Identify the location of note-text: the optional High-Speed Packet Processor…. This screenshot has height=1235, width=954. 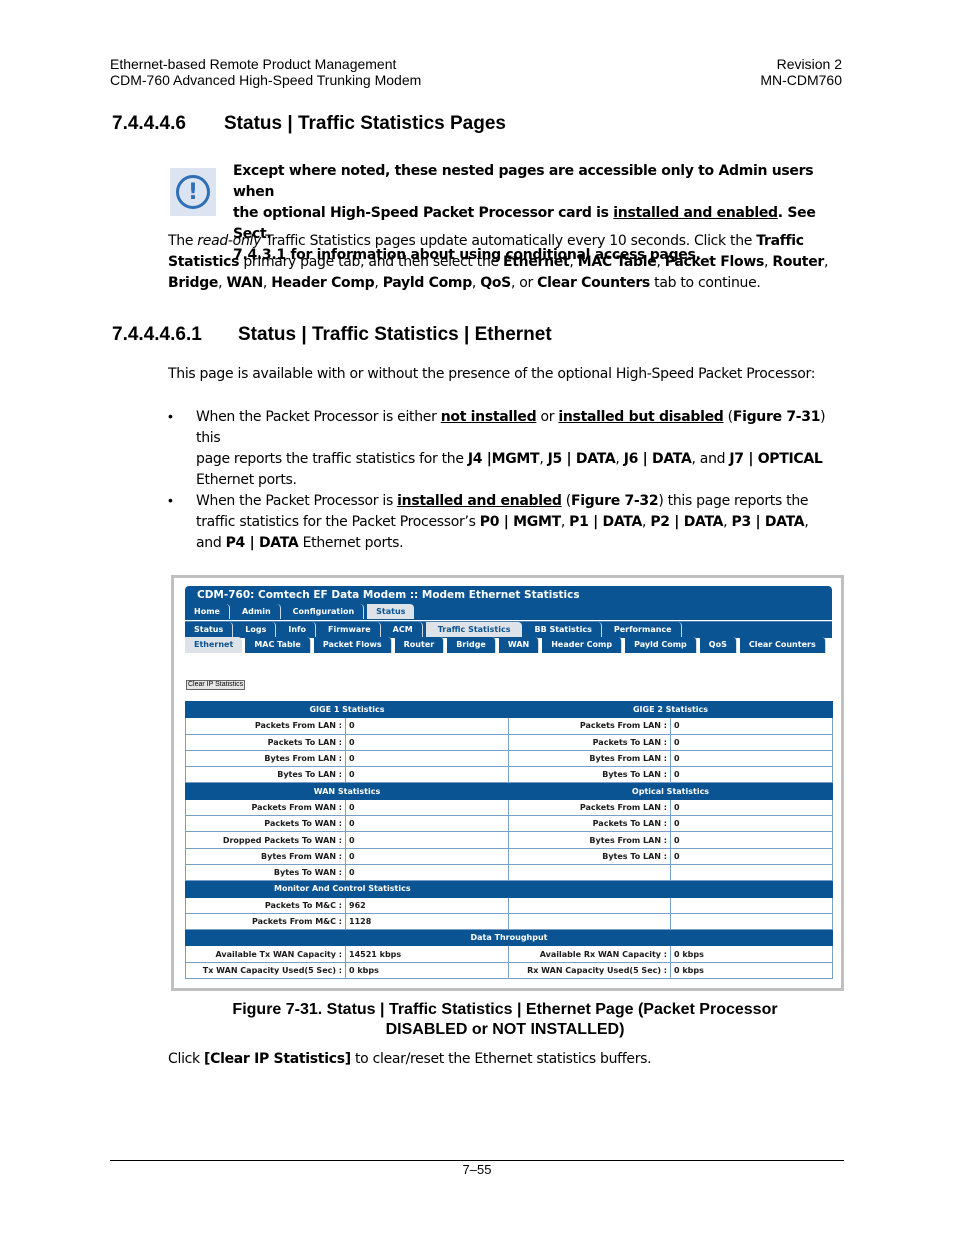
(423, 213).